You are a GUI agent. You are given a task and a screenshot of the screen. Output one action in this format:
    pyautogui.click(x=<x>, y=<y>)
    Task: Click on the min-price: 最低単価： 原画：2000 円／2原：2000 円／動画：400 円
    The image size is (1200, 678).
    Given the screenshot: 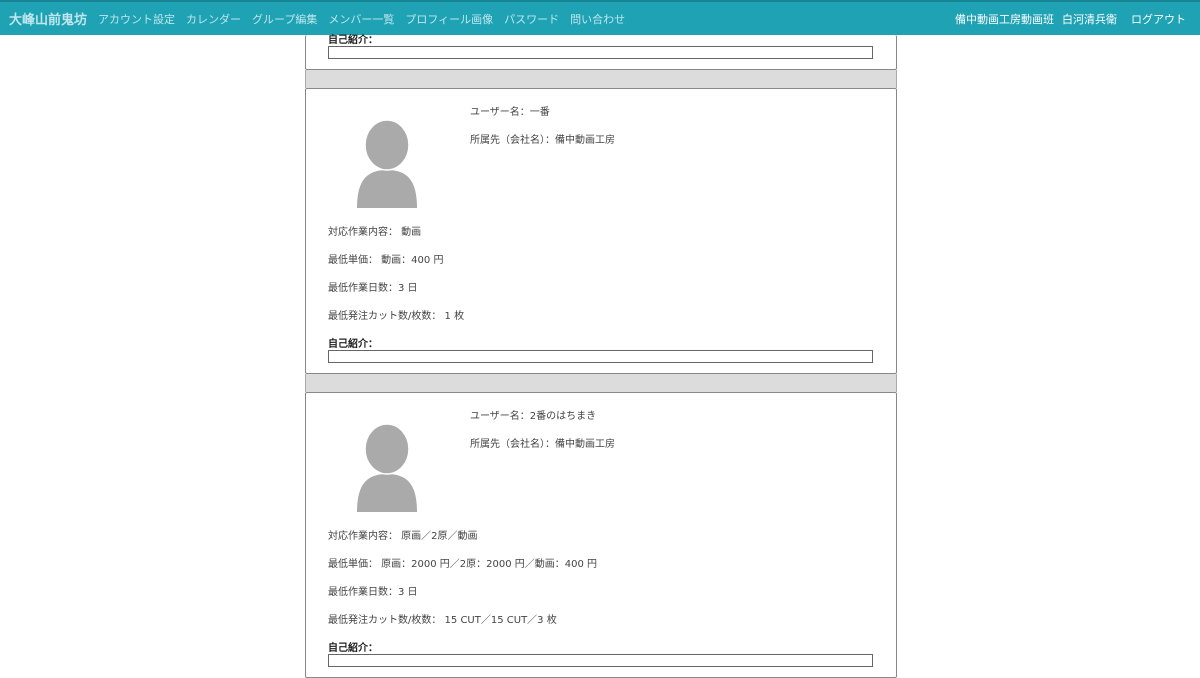 What is the action you would take?
    pyautogui.click(x=463, y=564)
    